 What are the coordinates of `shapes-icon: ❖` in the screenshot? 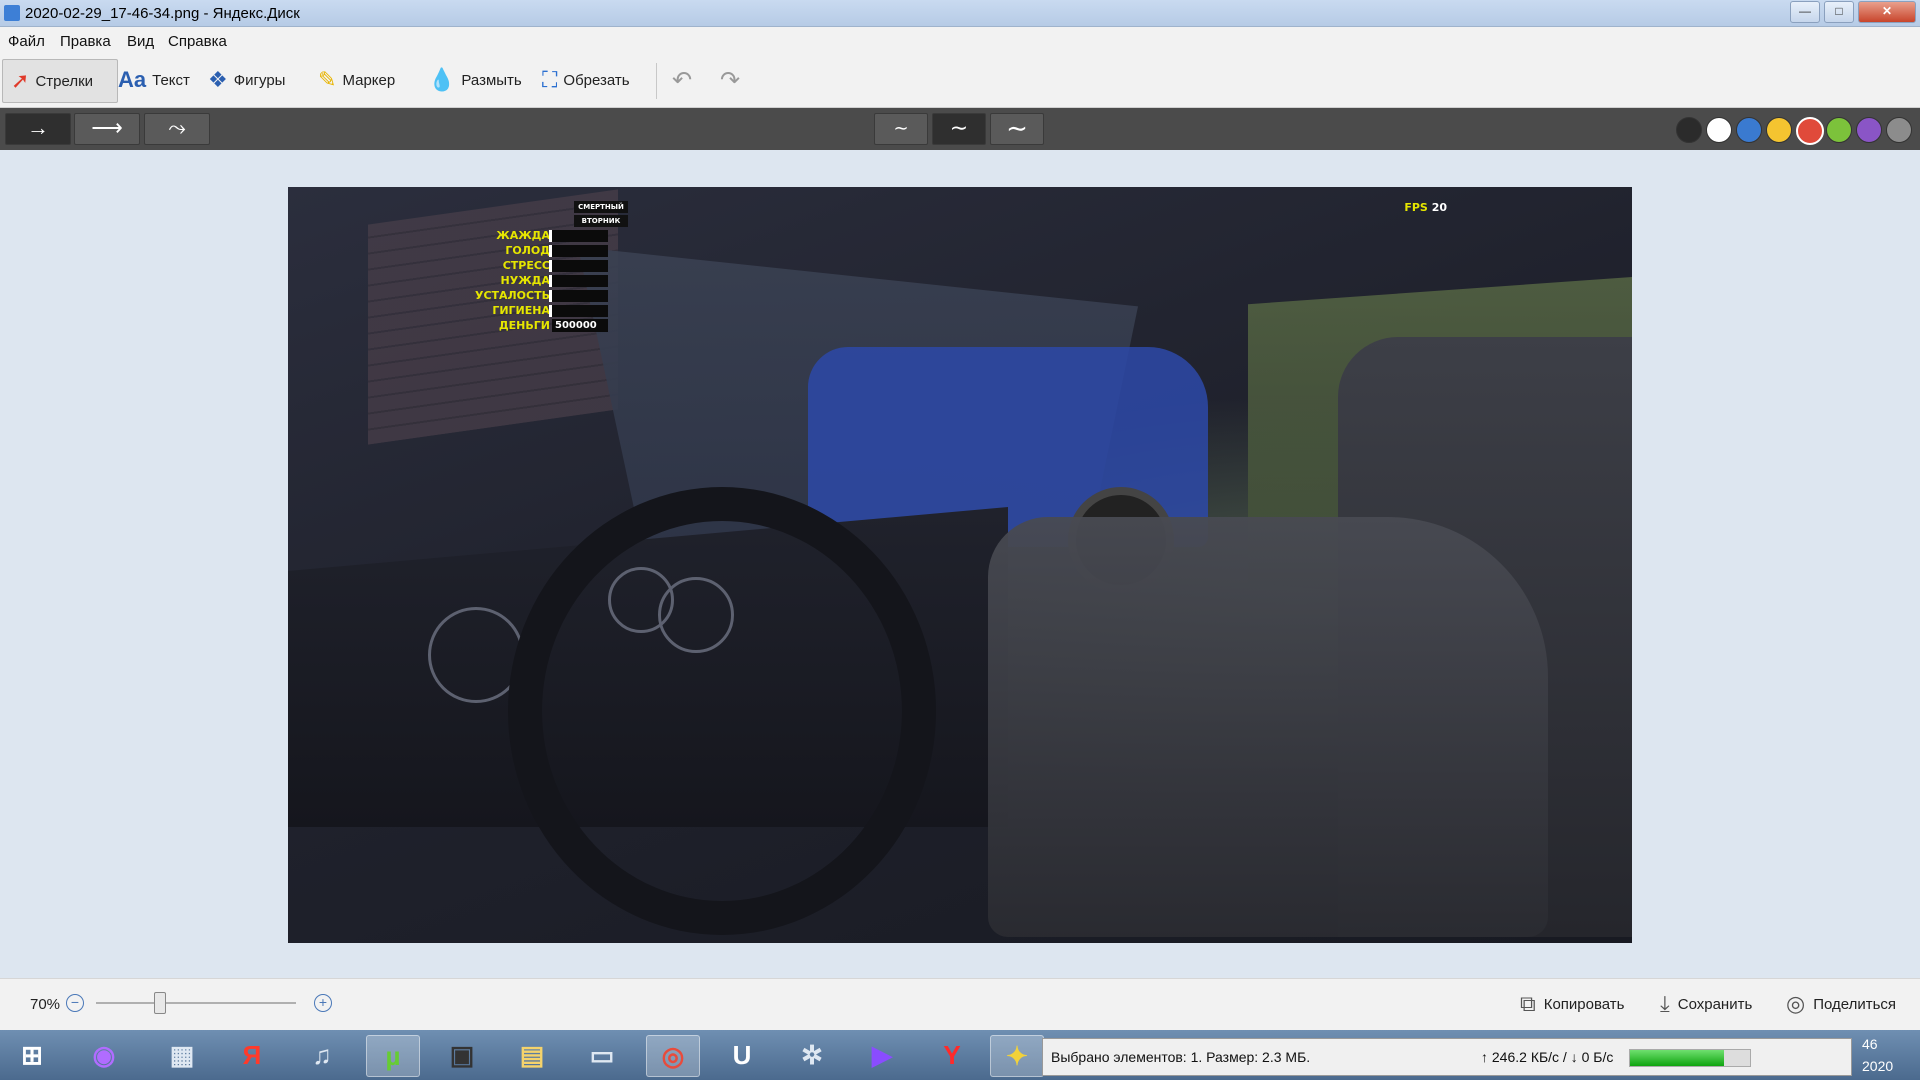 It's located at (218, 79).